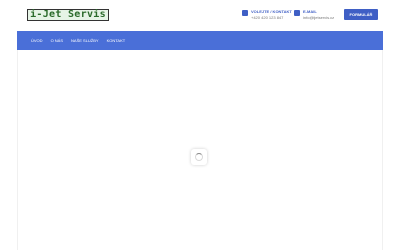  I want to click on nav-item-kontakt: KONTAKT, so click(116, 40).